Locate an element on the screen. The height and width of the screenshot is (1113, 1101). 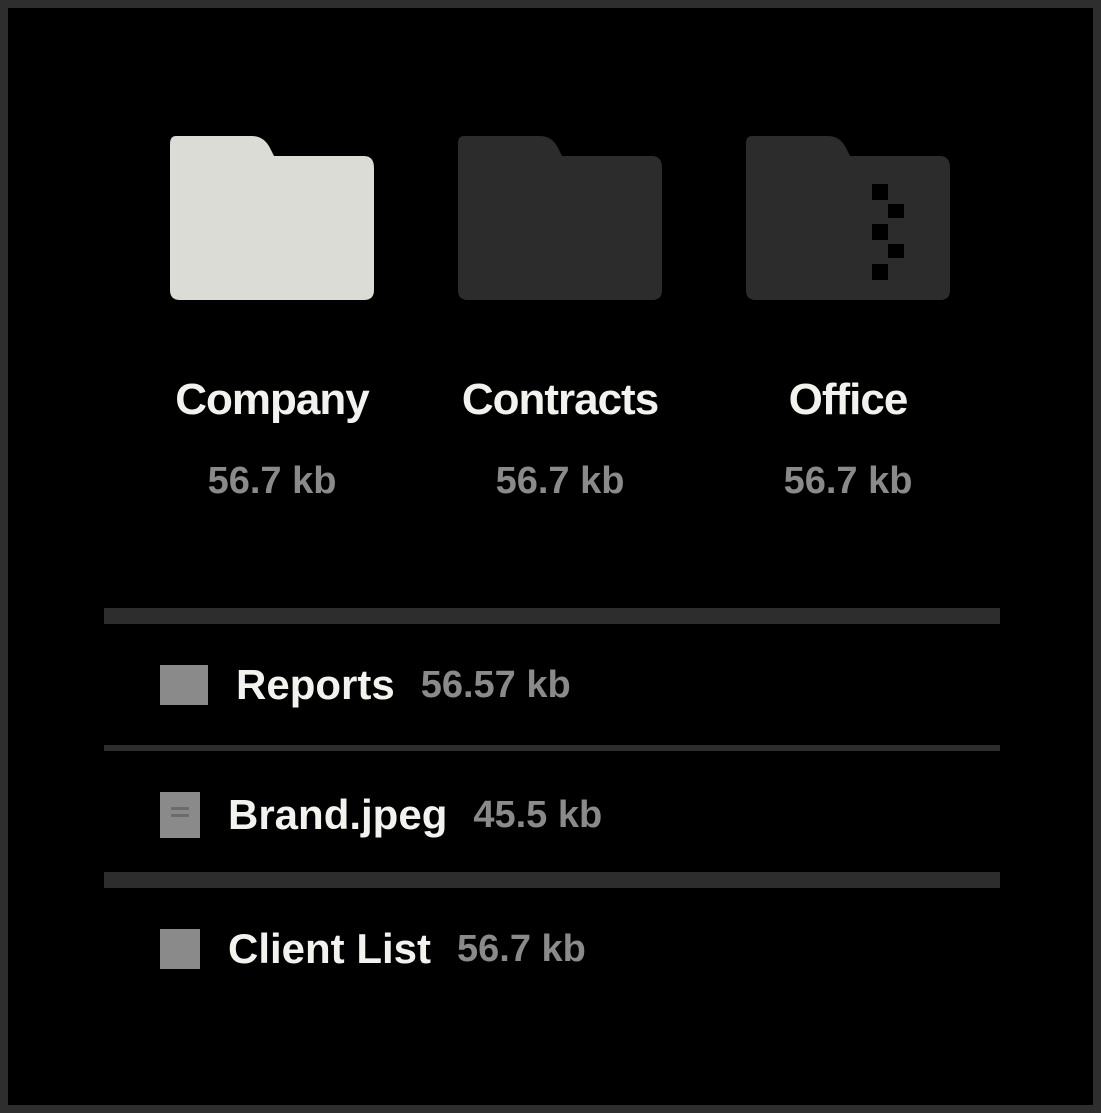
file-row-reports: Reports 56.57 kb is located at coordinates (552, 685).